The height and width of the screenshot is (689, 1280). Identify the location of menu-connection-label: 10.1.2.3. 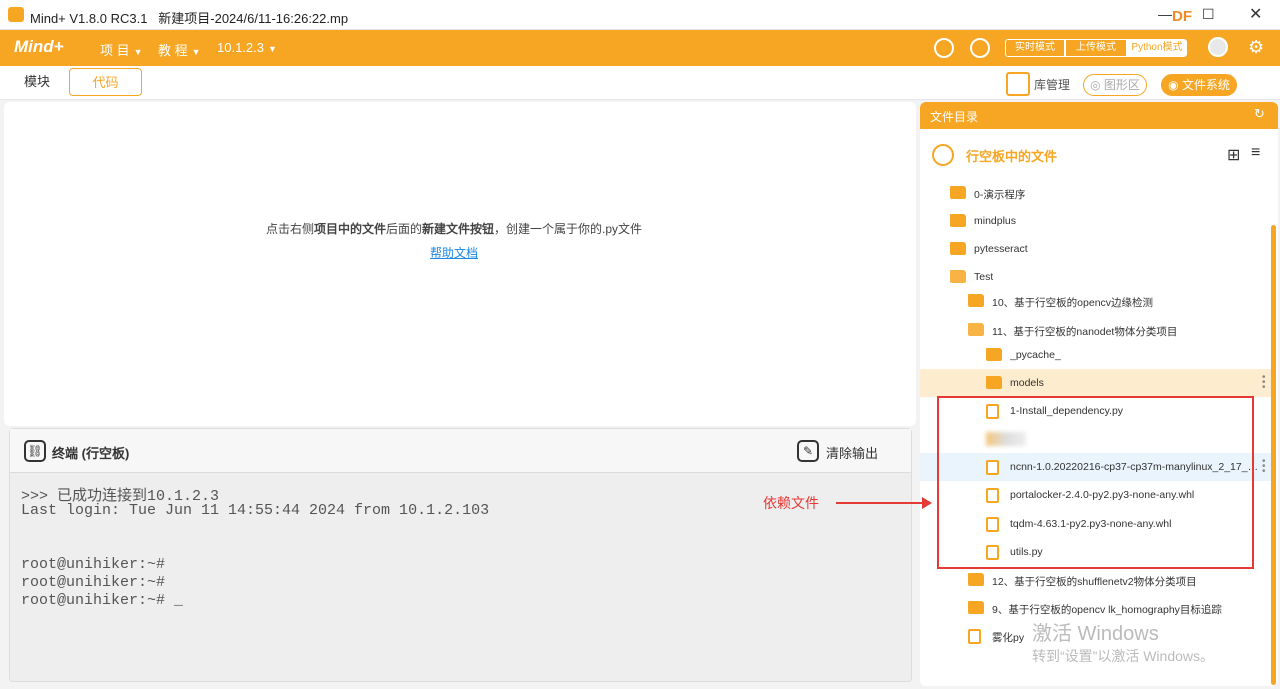
(240, 47).